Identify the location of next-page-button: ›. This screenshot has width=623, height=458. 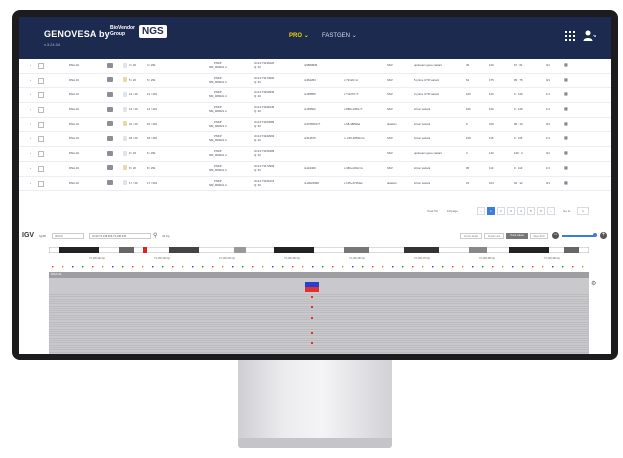
(551, 211).